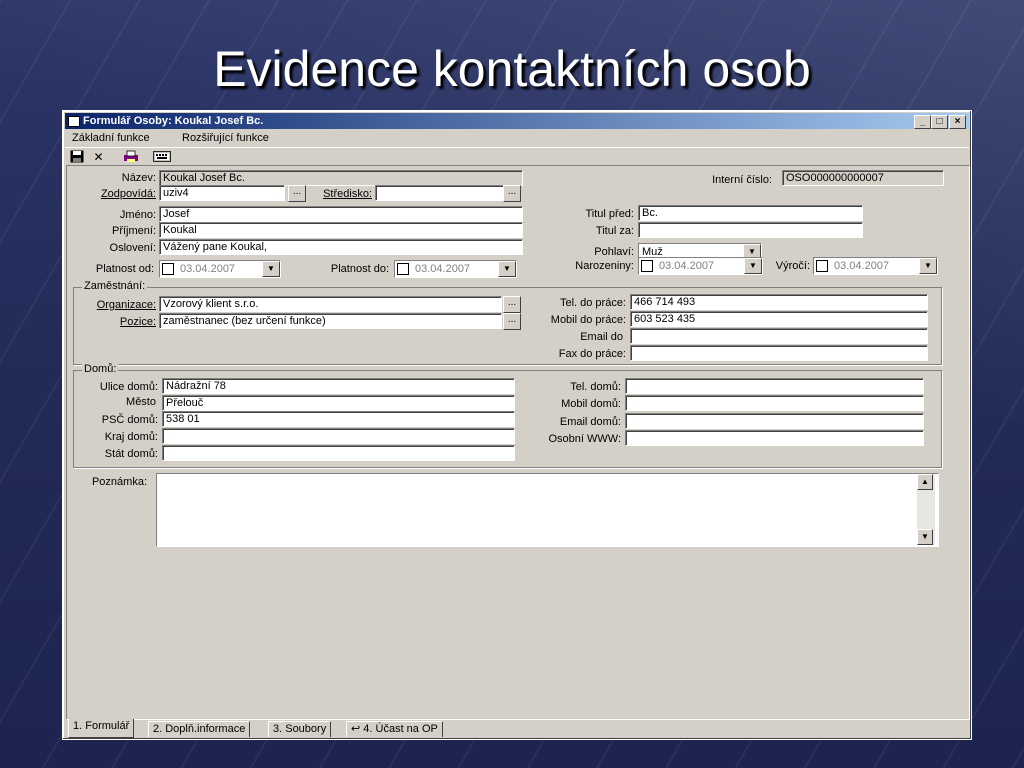 This screenshot has width=1024, height=768. I want to click on email-prace-field, so click(779, 336).